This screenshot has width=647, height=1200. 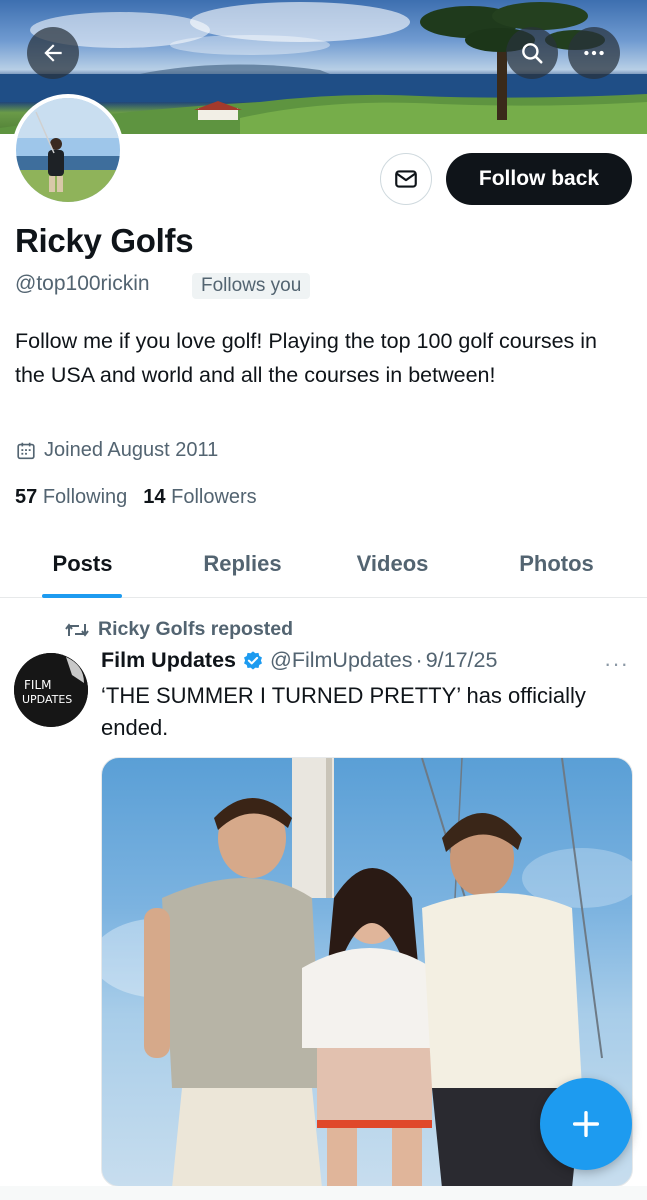 What do you see at coordinates (104, 240) in the screenshot?
I see `profile-display-name: Ricky Golfs` at bounding box center [104, 240].